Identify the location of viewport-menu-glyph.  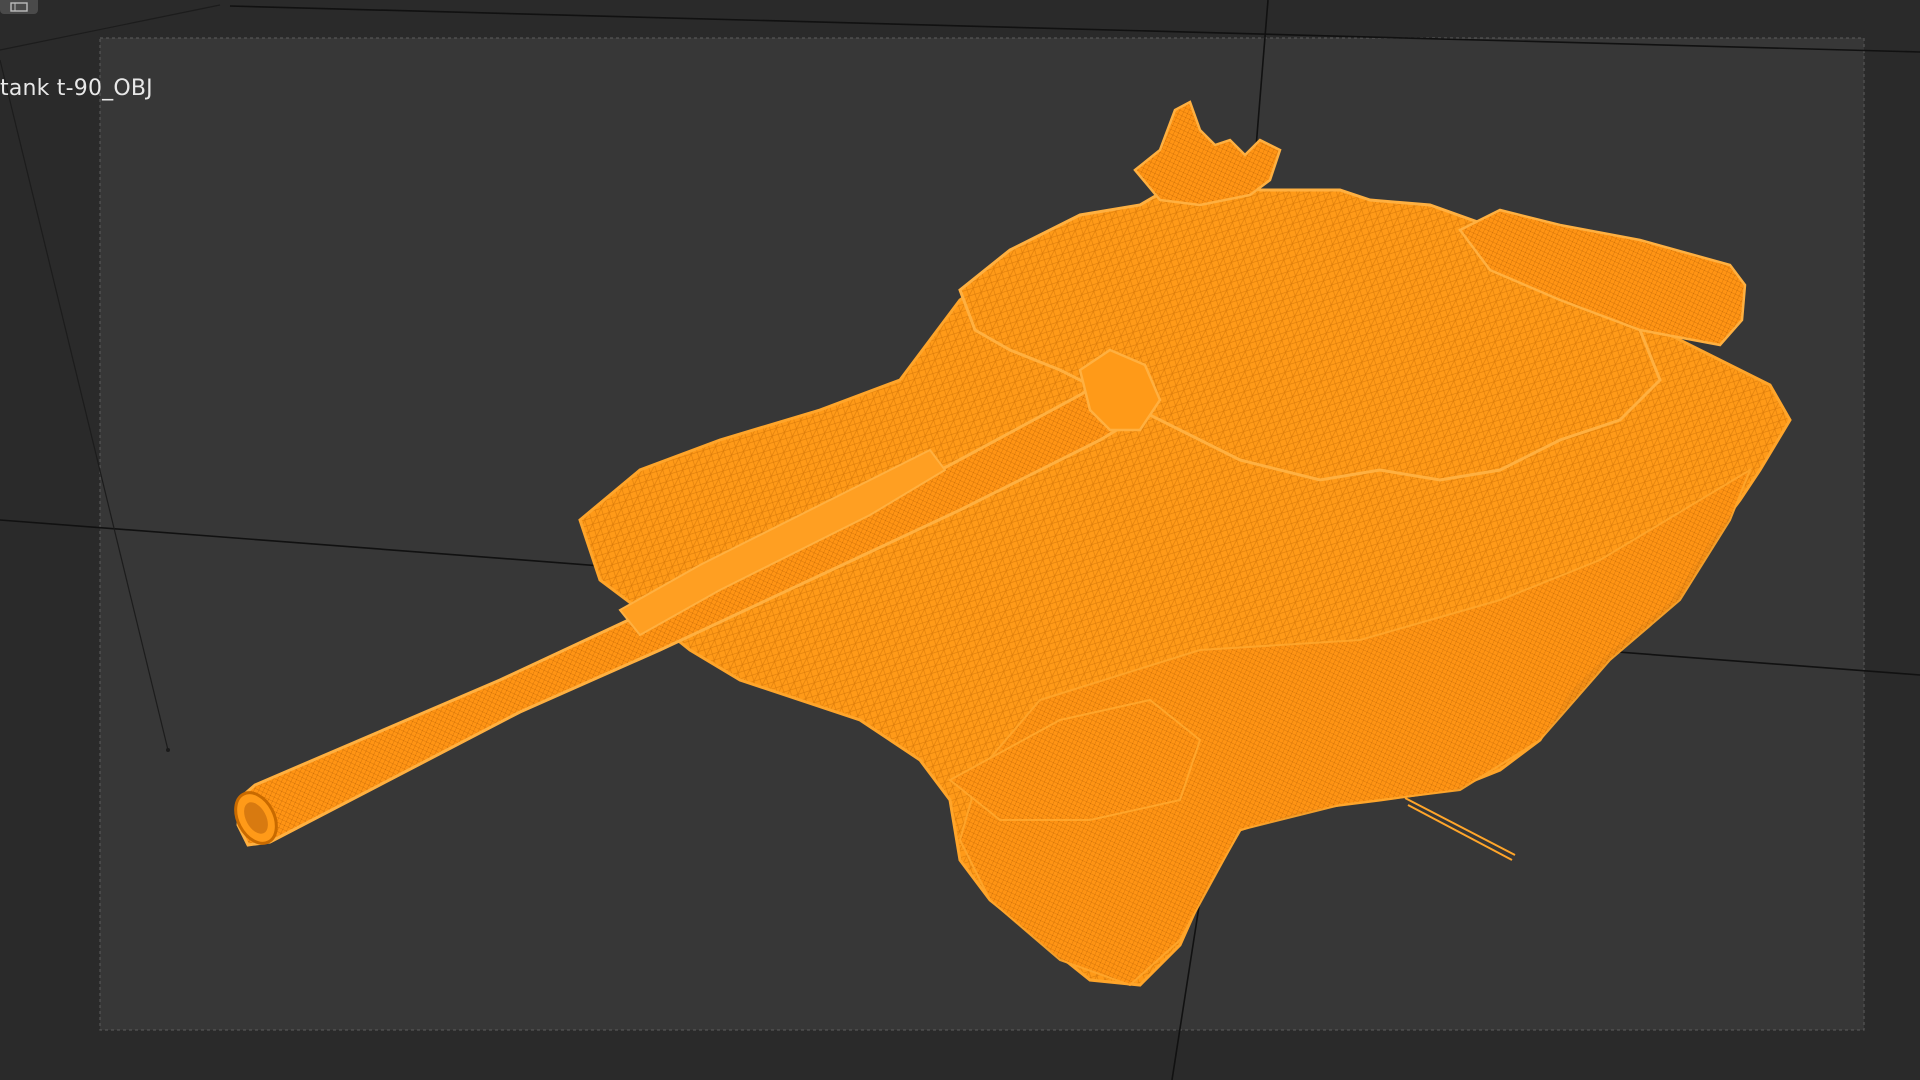
(19, 7).